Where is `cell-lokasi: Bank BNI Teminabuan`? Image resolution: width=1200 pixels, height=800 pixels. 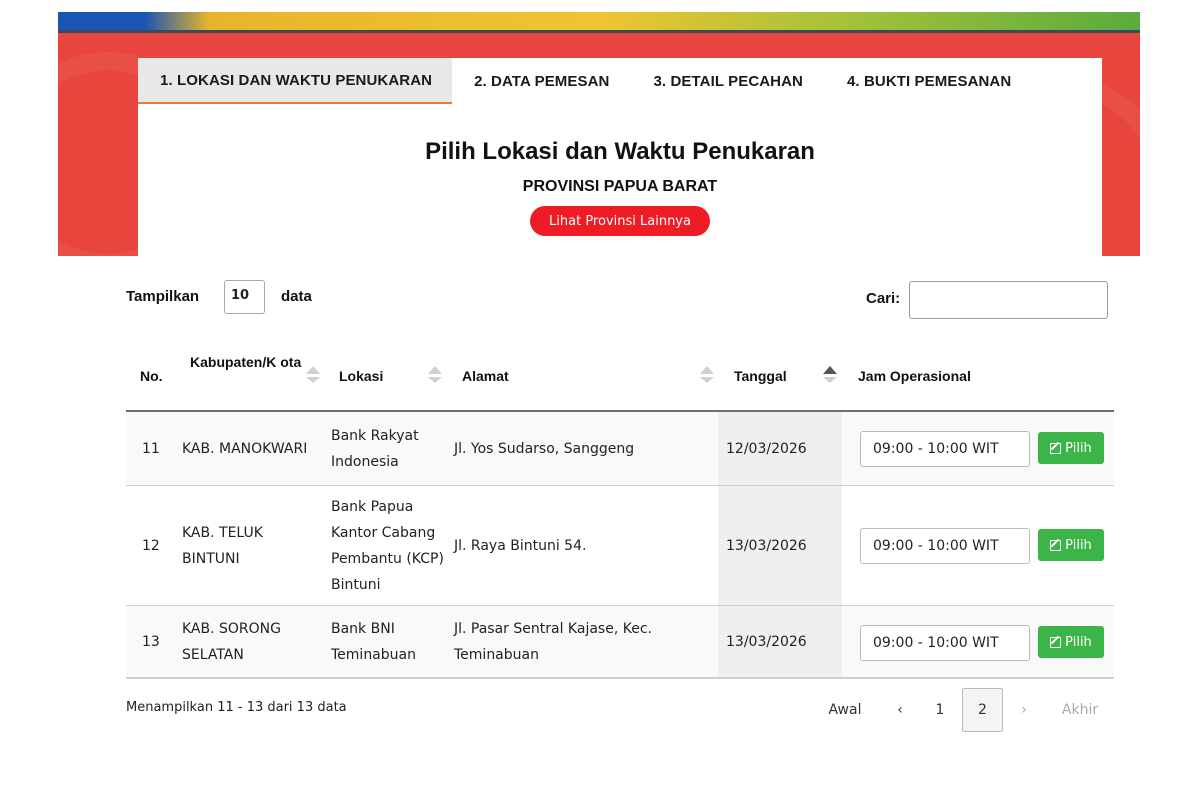
cell-lokasi: Bank BNI Teminabuan is located at coordinates (373, 642).